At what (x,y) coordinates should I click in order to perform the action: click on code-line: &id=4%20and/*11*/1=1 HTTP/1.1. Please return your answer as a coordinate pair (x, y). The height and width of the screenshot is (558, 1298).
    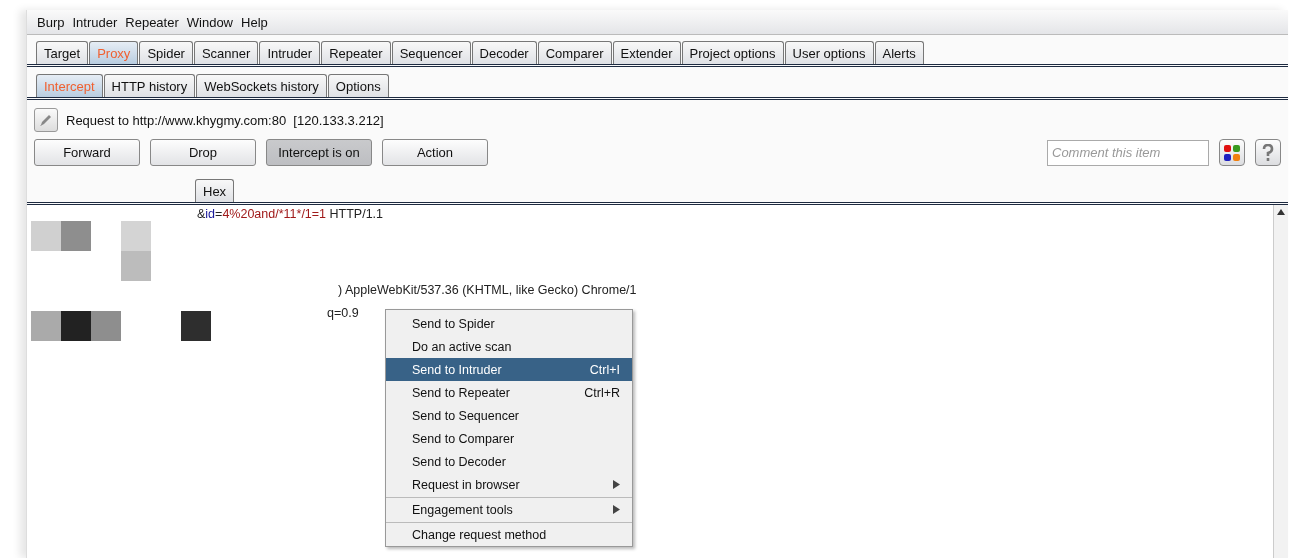
    Looking at the image, I should click on (290, 214).